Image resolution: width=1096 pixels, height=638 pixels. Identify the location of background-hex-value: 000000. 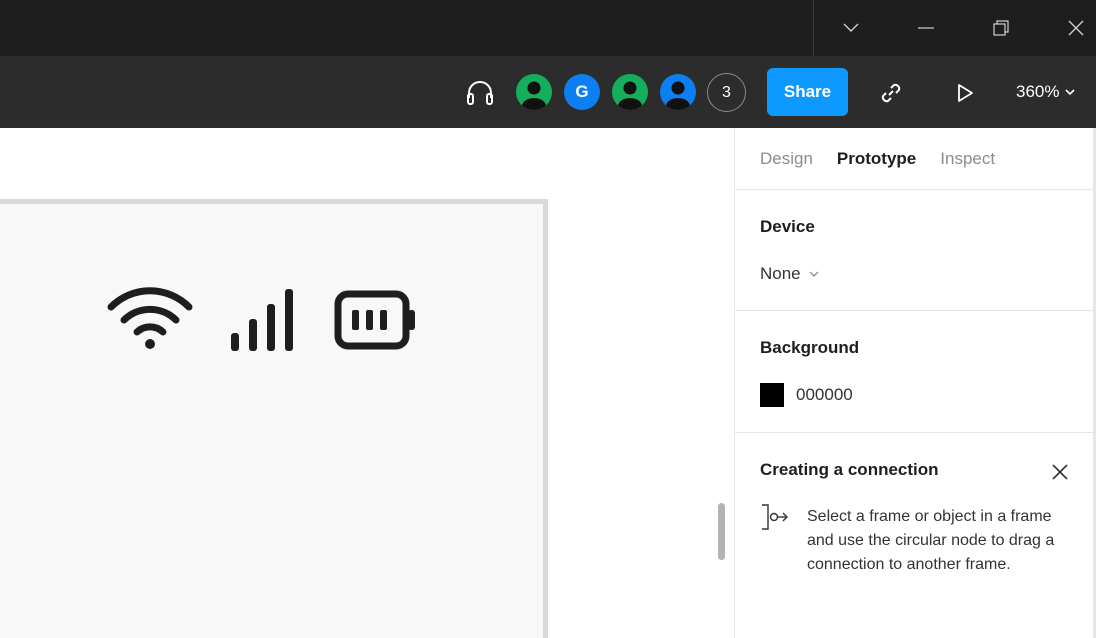
(824, 395).